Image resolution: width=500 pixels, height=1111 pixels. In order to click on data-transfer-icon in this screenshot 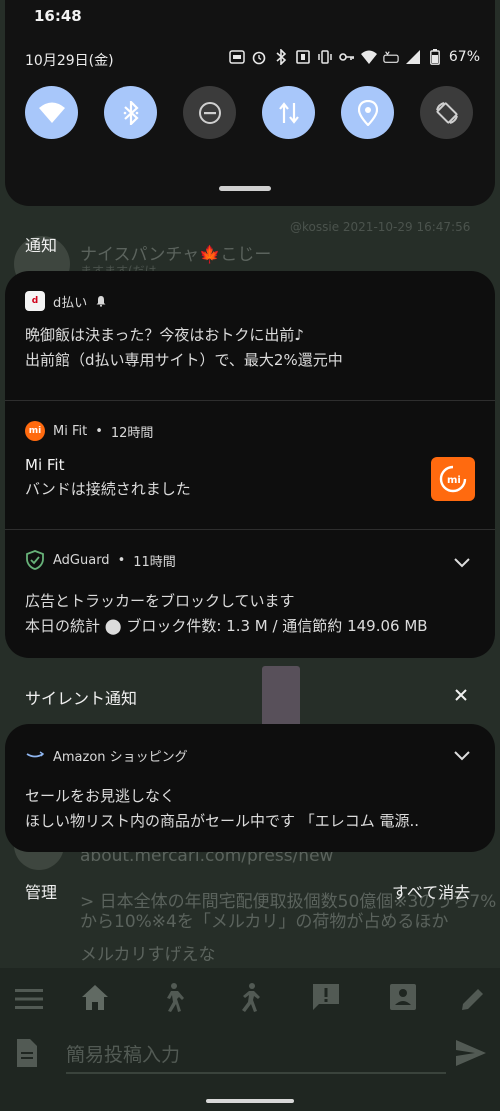, I will do `click(288, 112)`.